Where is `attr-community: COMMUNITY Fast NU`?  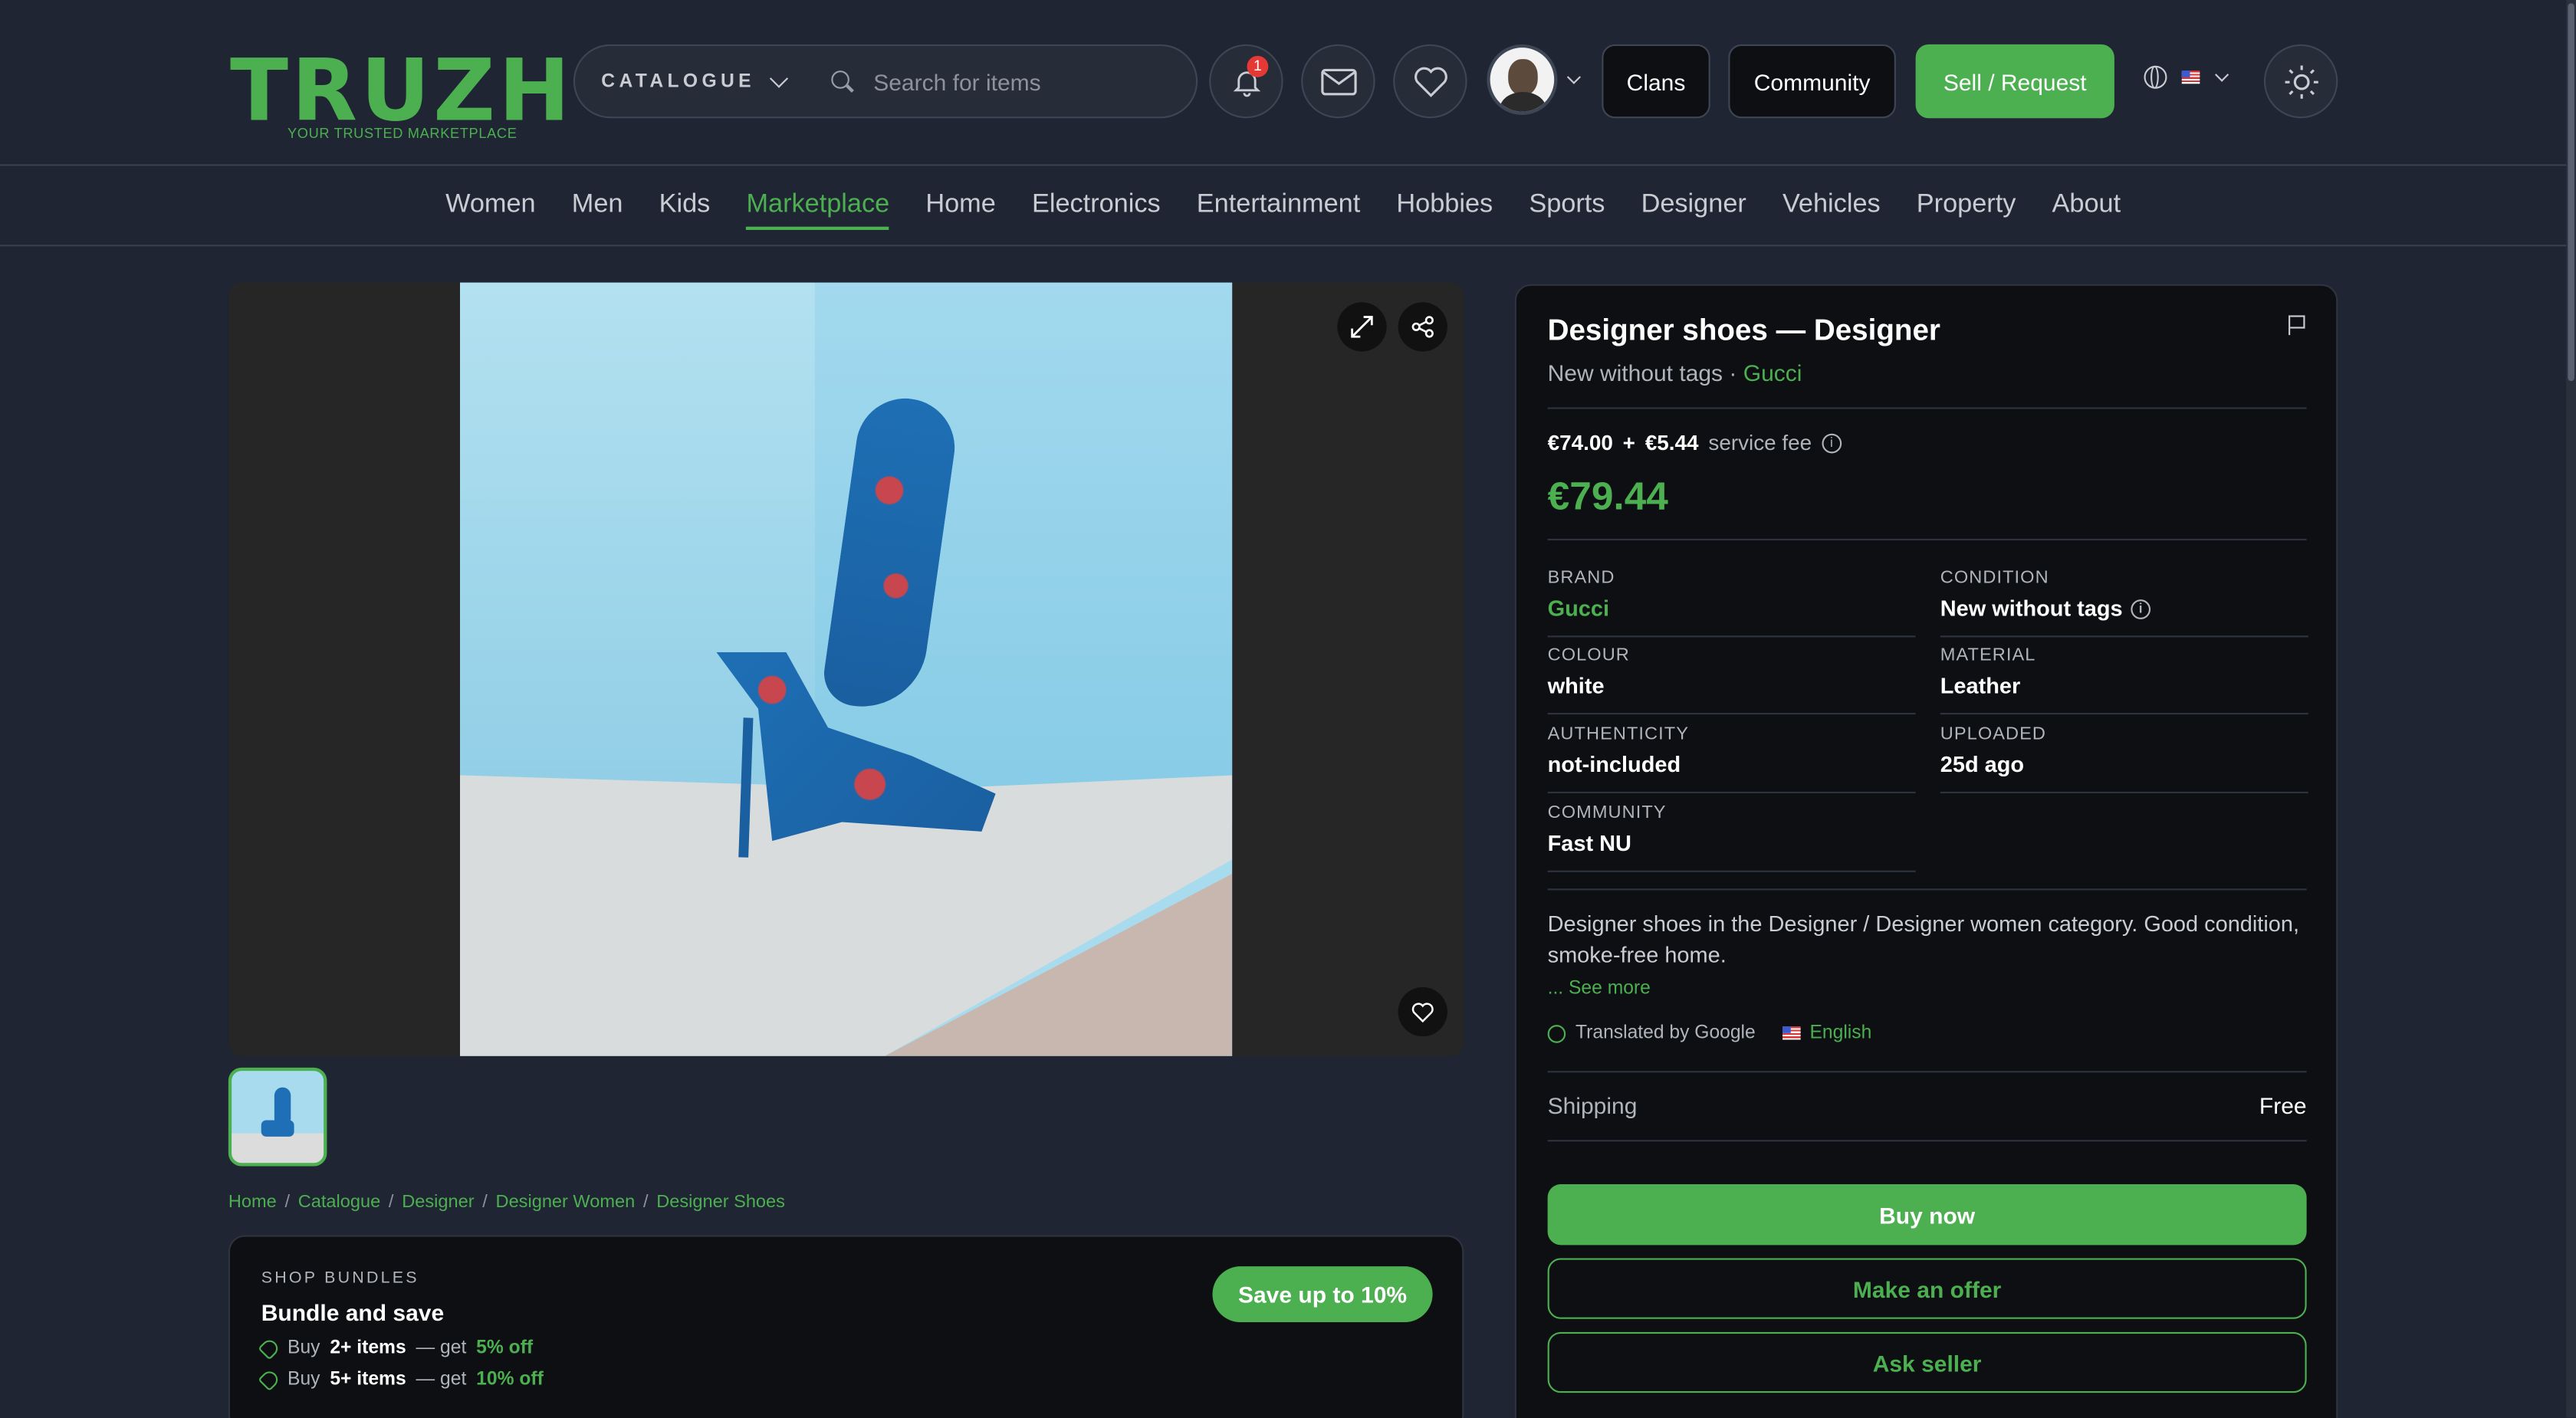
attr-community: COMMUNITY Fast NU is located at coordinates (1732, 833).